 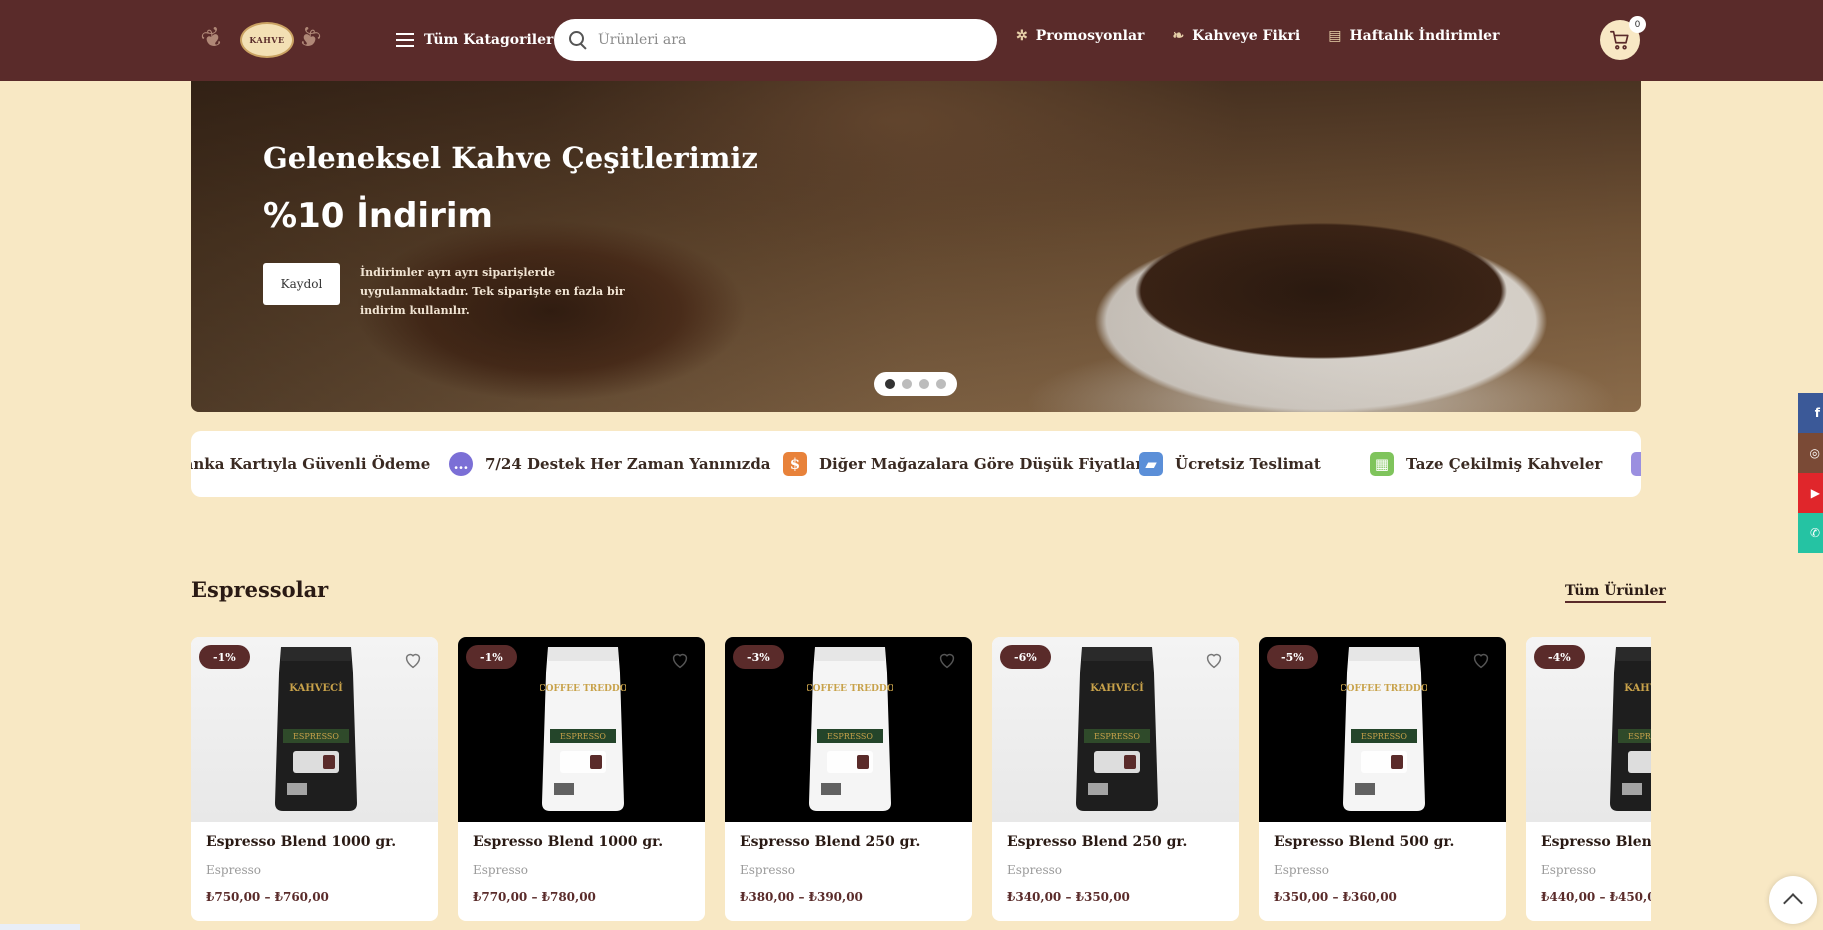 What do you see at coordinates (1588, 729) in the screenshot?
I see `product-image: KAHVECİ ESPRESSO -4%` at bounding box center [1588, 729].